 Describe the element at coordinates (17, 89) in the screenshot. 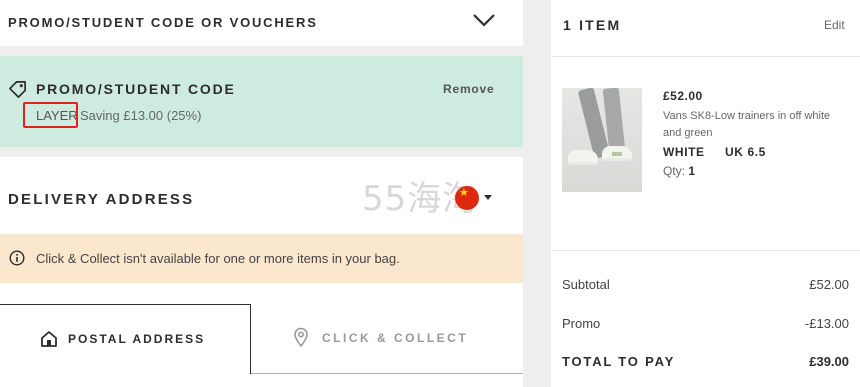

I see `tag-icon` at that location.